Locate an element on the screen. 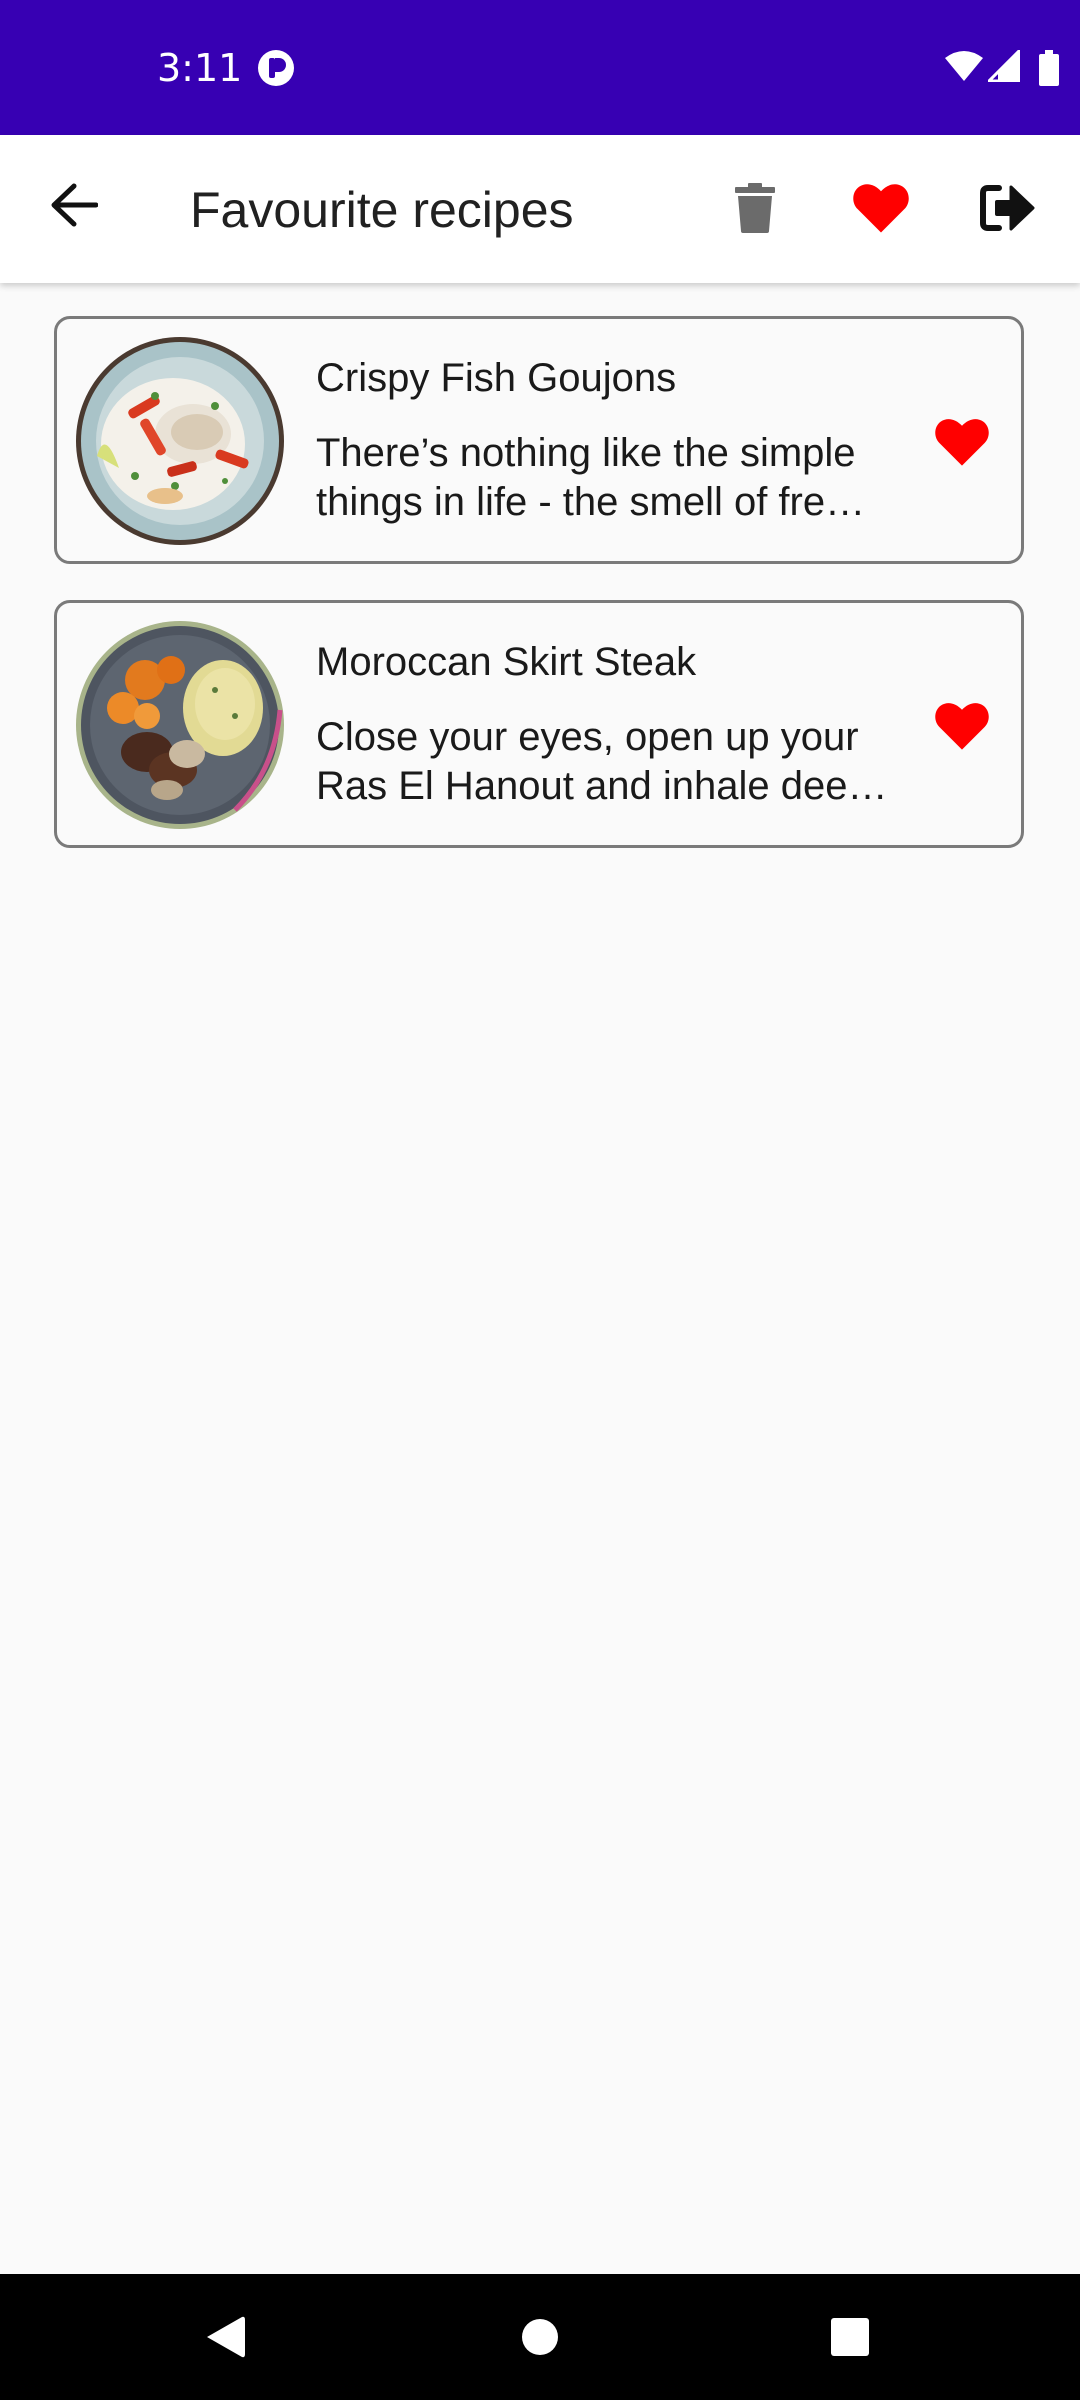 Image resolution: width=1080 pixels, height=2400 pixels. back-button is located at coordinates (74, 205).